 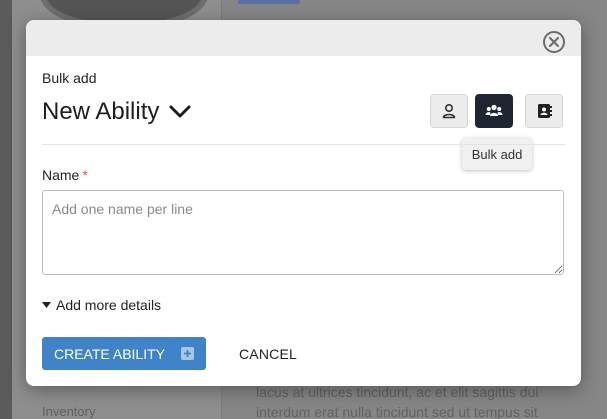 What do you see at coordinates (61, 175) in the screenshot?
I see `name-label-text: Name` at bounding box center [61, 175].